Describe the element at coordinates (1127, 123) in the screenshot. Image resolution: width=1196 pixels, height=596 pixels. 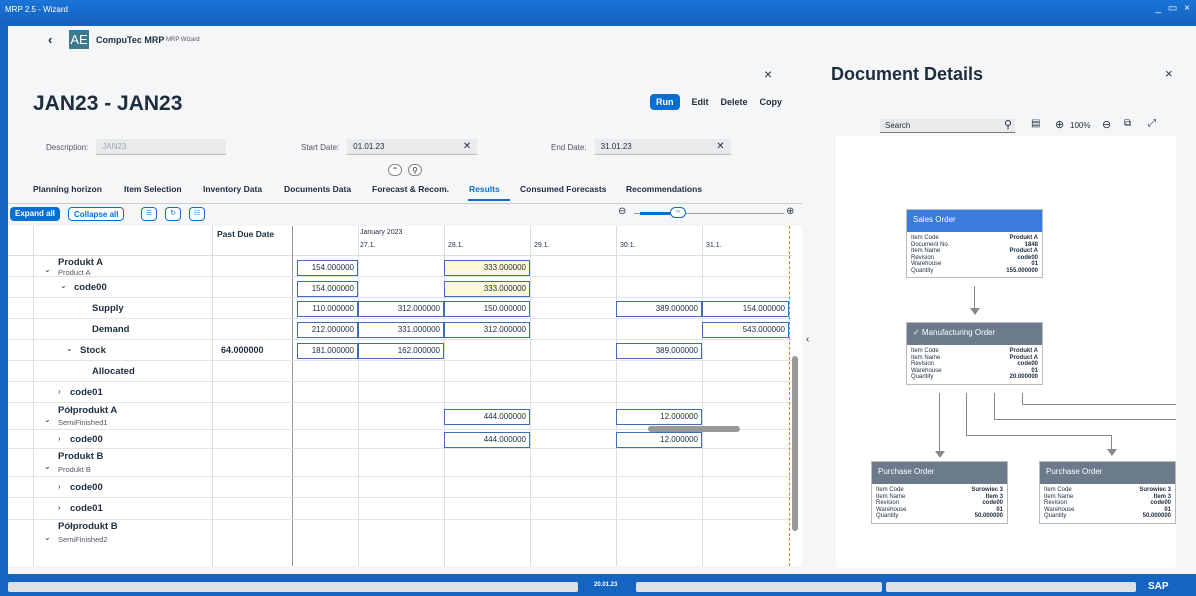
I see `overview-icon: ⧉` at that location.